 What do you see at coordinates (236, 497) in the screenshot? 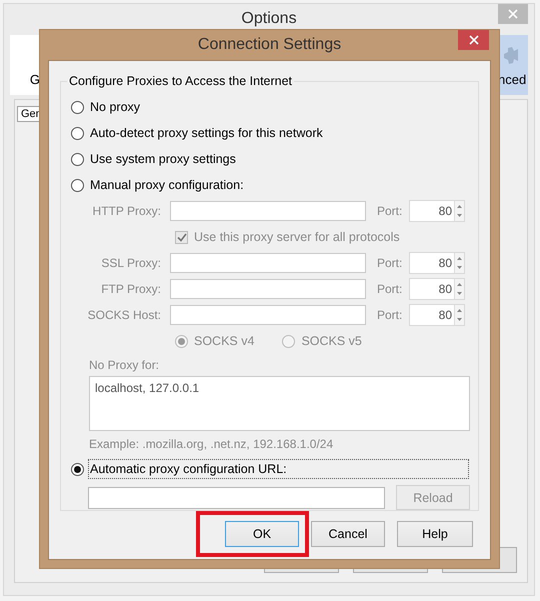
I see `url-field` at bounding box center [236, 497].